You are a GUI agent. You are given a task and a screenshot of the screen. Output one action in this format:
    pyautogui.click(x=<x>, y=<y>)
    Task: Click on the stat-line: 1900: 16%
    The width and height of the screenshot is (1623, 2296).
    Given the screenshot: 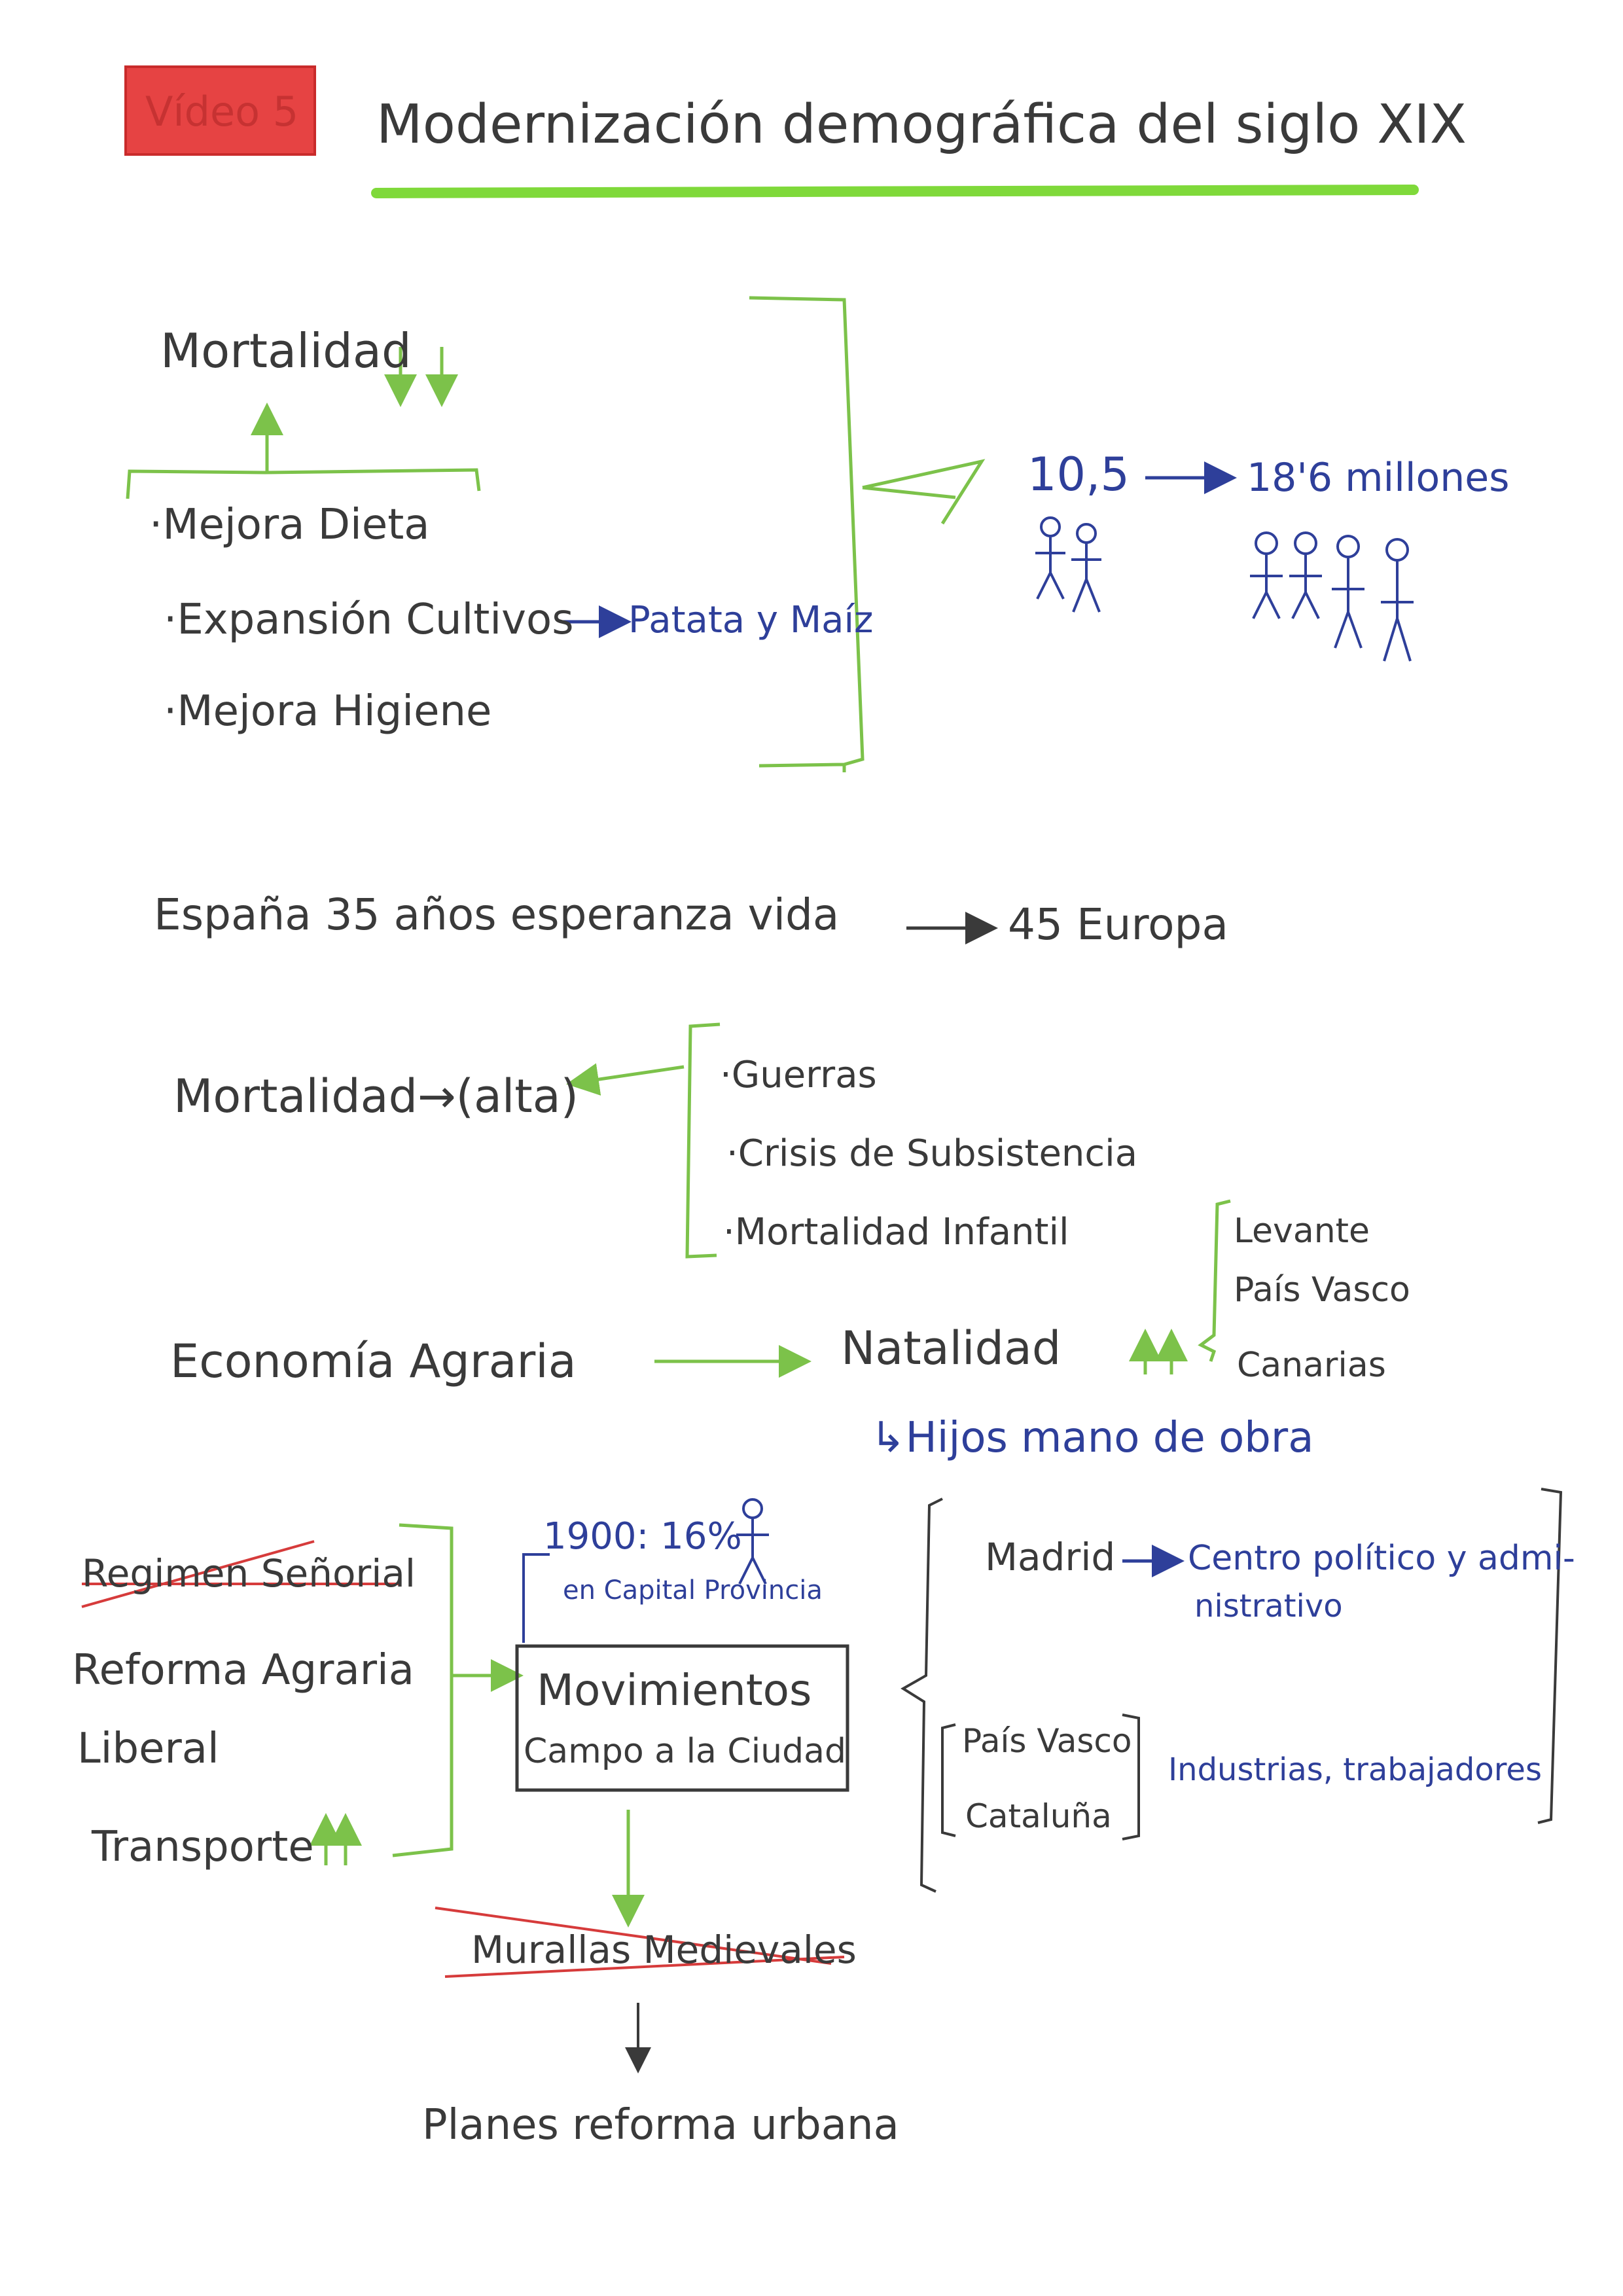 What is the action you would take?
    pyautogui.click(x=642, y=1536)
    